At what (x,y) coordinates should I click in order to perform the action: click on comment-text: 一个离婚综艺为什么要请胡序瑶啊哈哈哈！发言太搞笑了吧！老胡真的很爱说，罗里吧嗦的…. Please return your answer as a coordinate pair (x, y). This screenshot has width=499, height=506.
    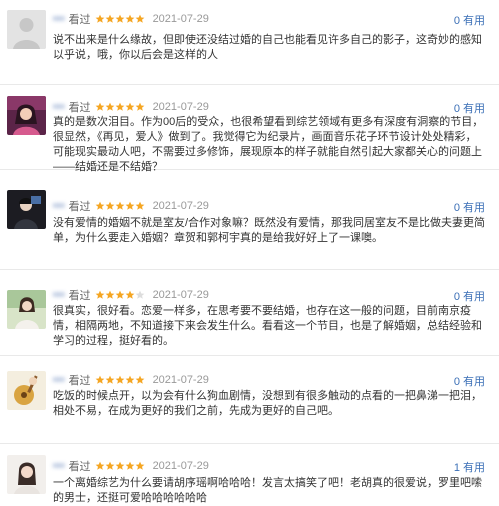
    Looking at the image, I should click on (267, 490).